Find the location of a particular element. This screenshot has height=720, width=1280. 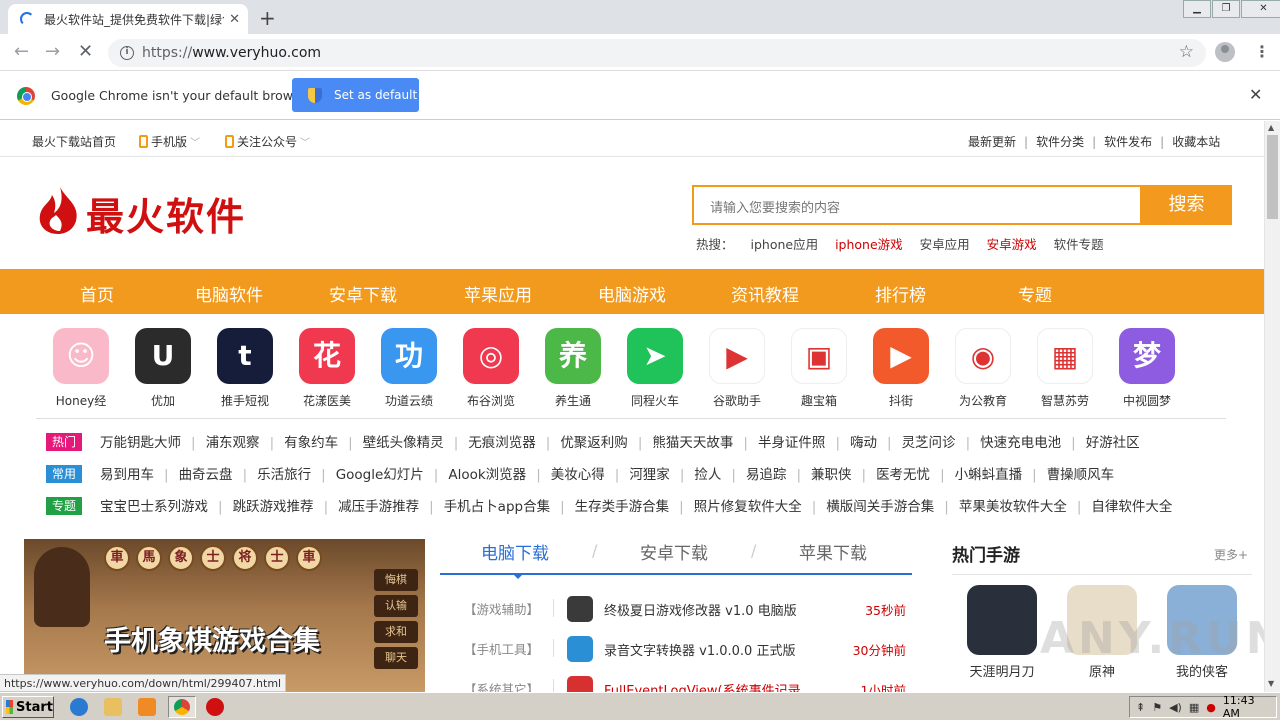

tag-link: 自律软件大全 is located at coordinates (1131, 507).